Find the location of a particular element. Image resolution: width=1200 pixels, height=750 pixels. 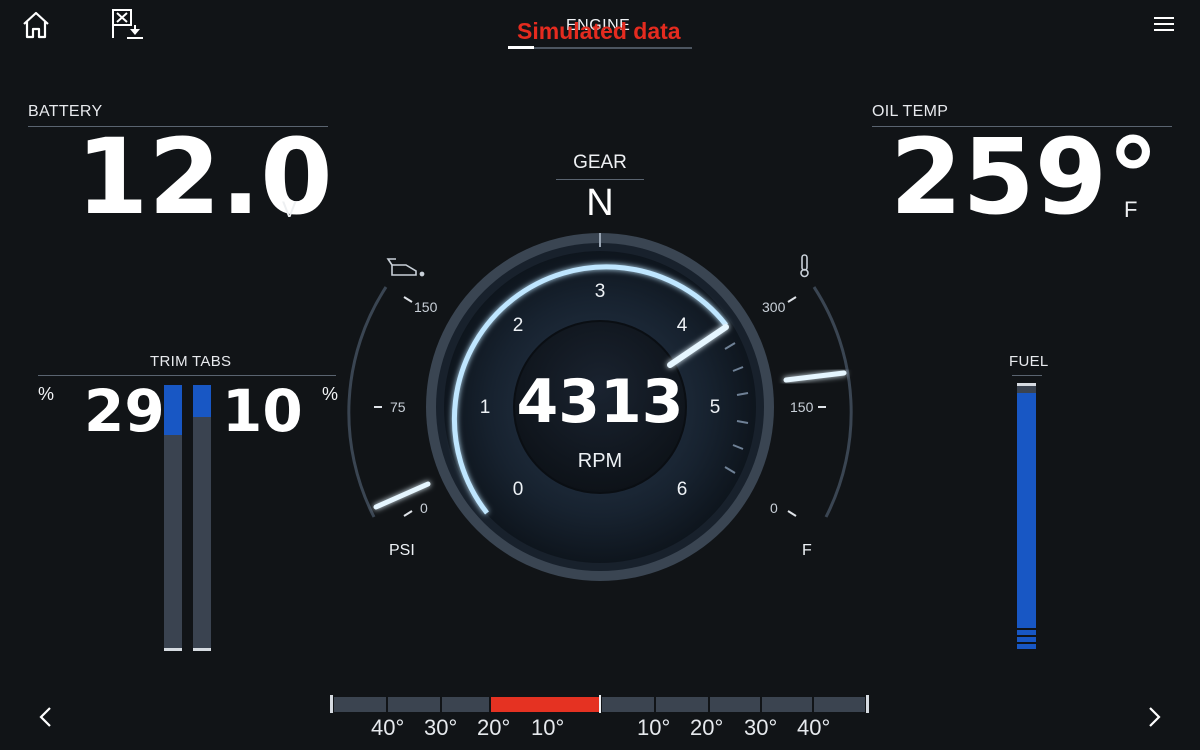

rpm-unit: RPM is located at coordinates (600, 461).